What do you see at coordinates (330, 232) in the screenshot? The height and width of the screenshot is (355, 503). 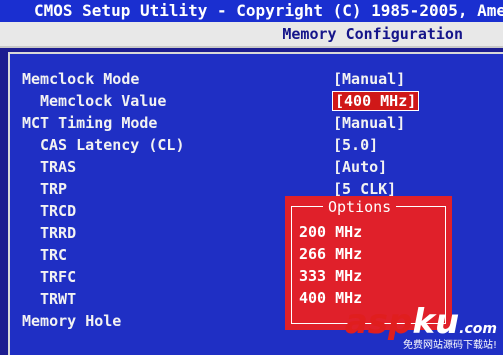 I see `option-item: 200 MHz` at bounding box center [330, 232].